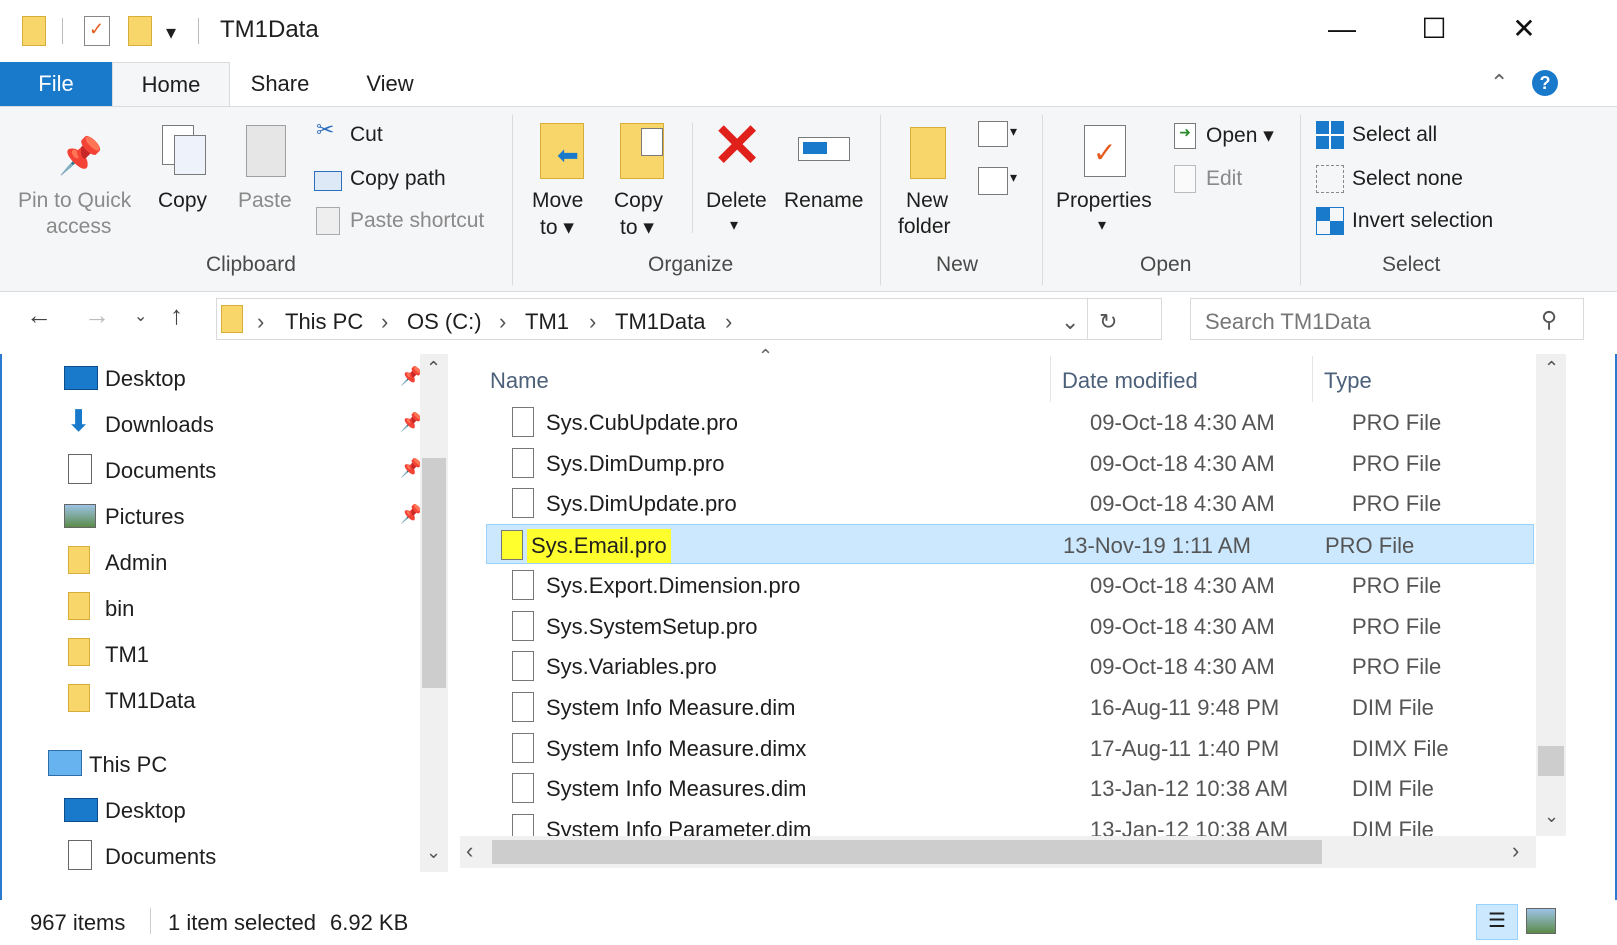  I want to click on file-name: Sys.Variables.pro, so click(631, 667).